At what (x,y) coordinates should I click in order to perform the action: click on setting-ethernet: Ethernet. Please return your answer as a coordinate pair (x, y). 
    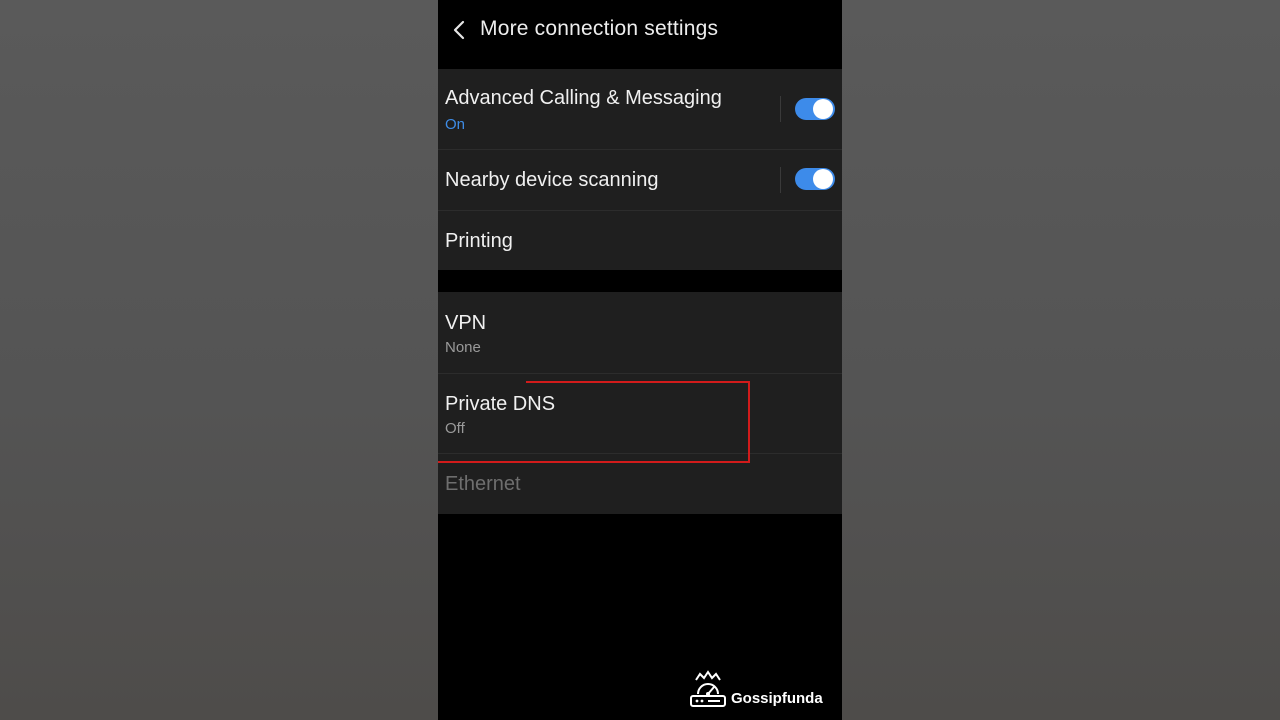
    Looking at the image, I should click on (640, 484).